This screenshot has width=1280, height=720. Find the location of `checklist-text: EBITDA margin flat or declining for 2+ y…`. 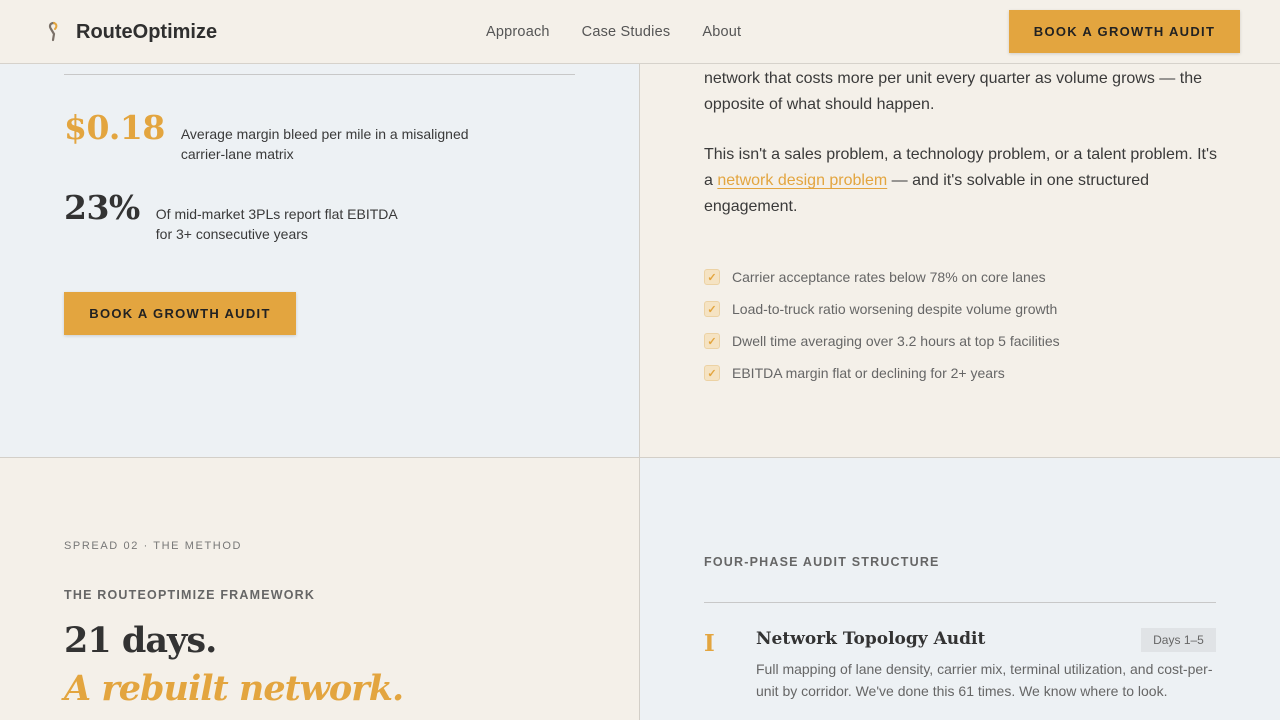

checklist-text: EBITDA margin flat or declining for 2+ y… is located at coordinates (868, 373).